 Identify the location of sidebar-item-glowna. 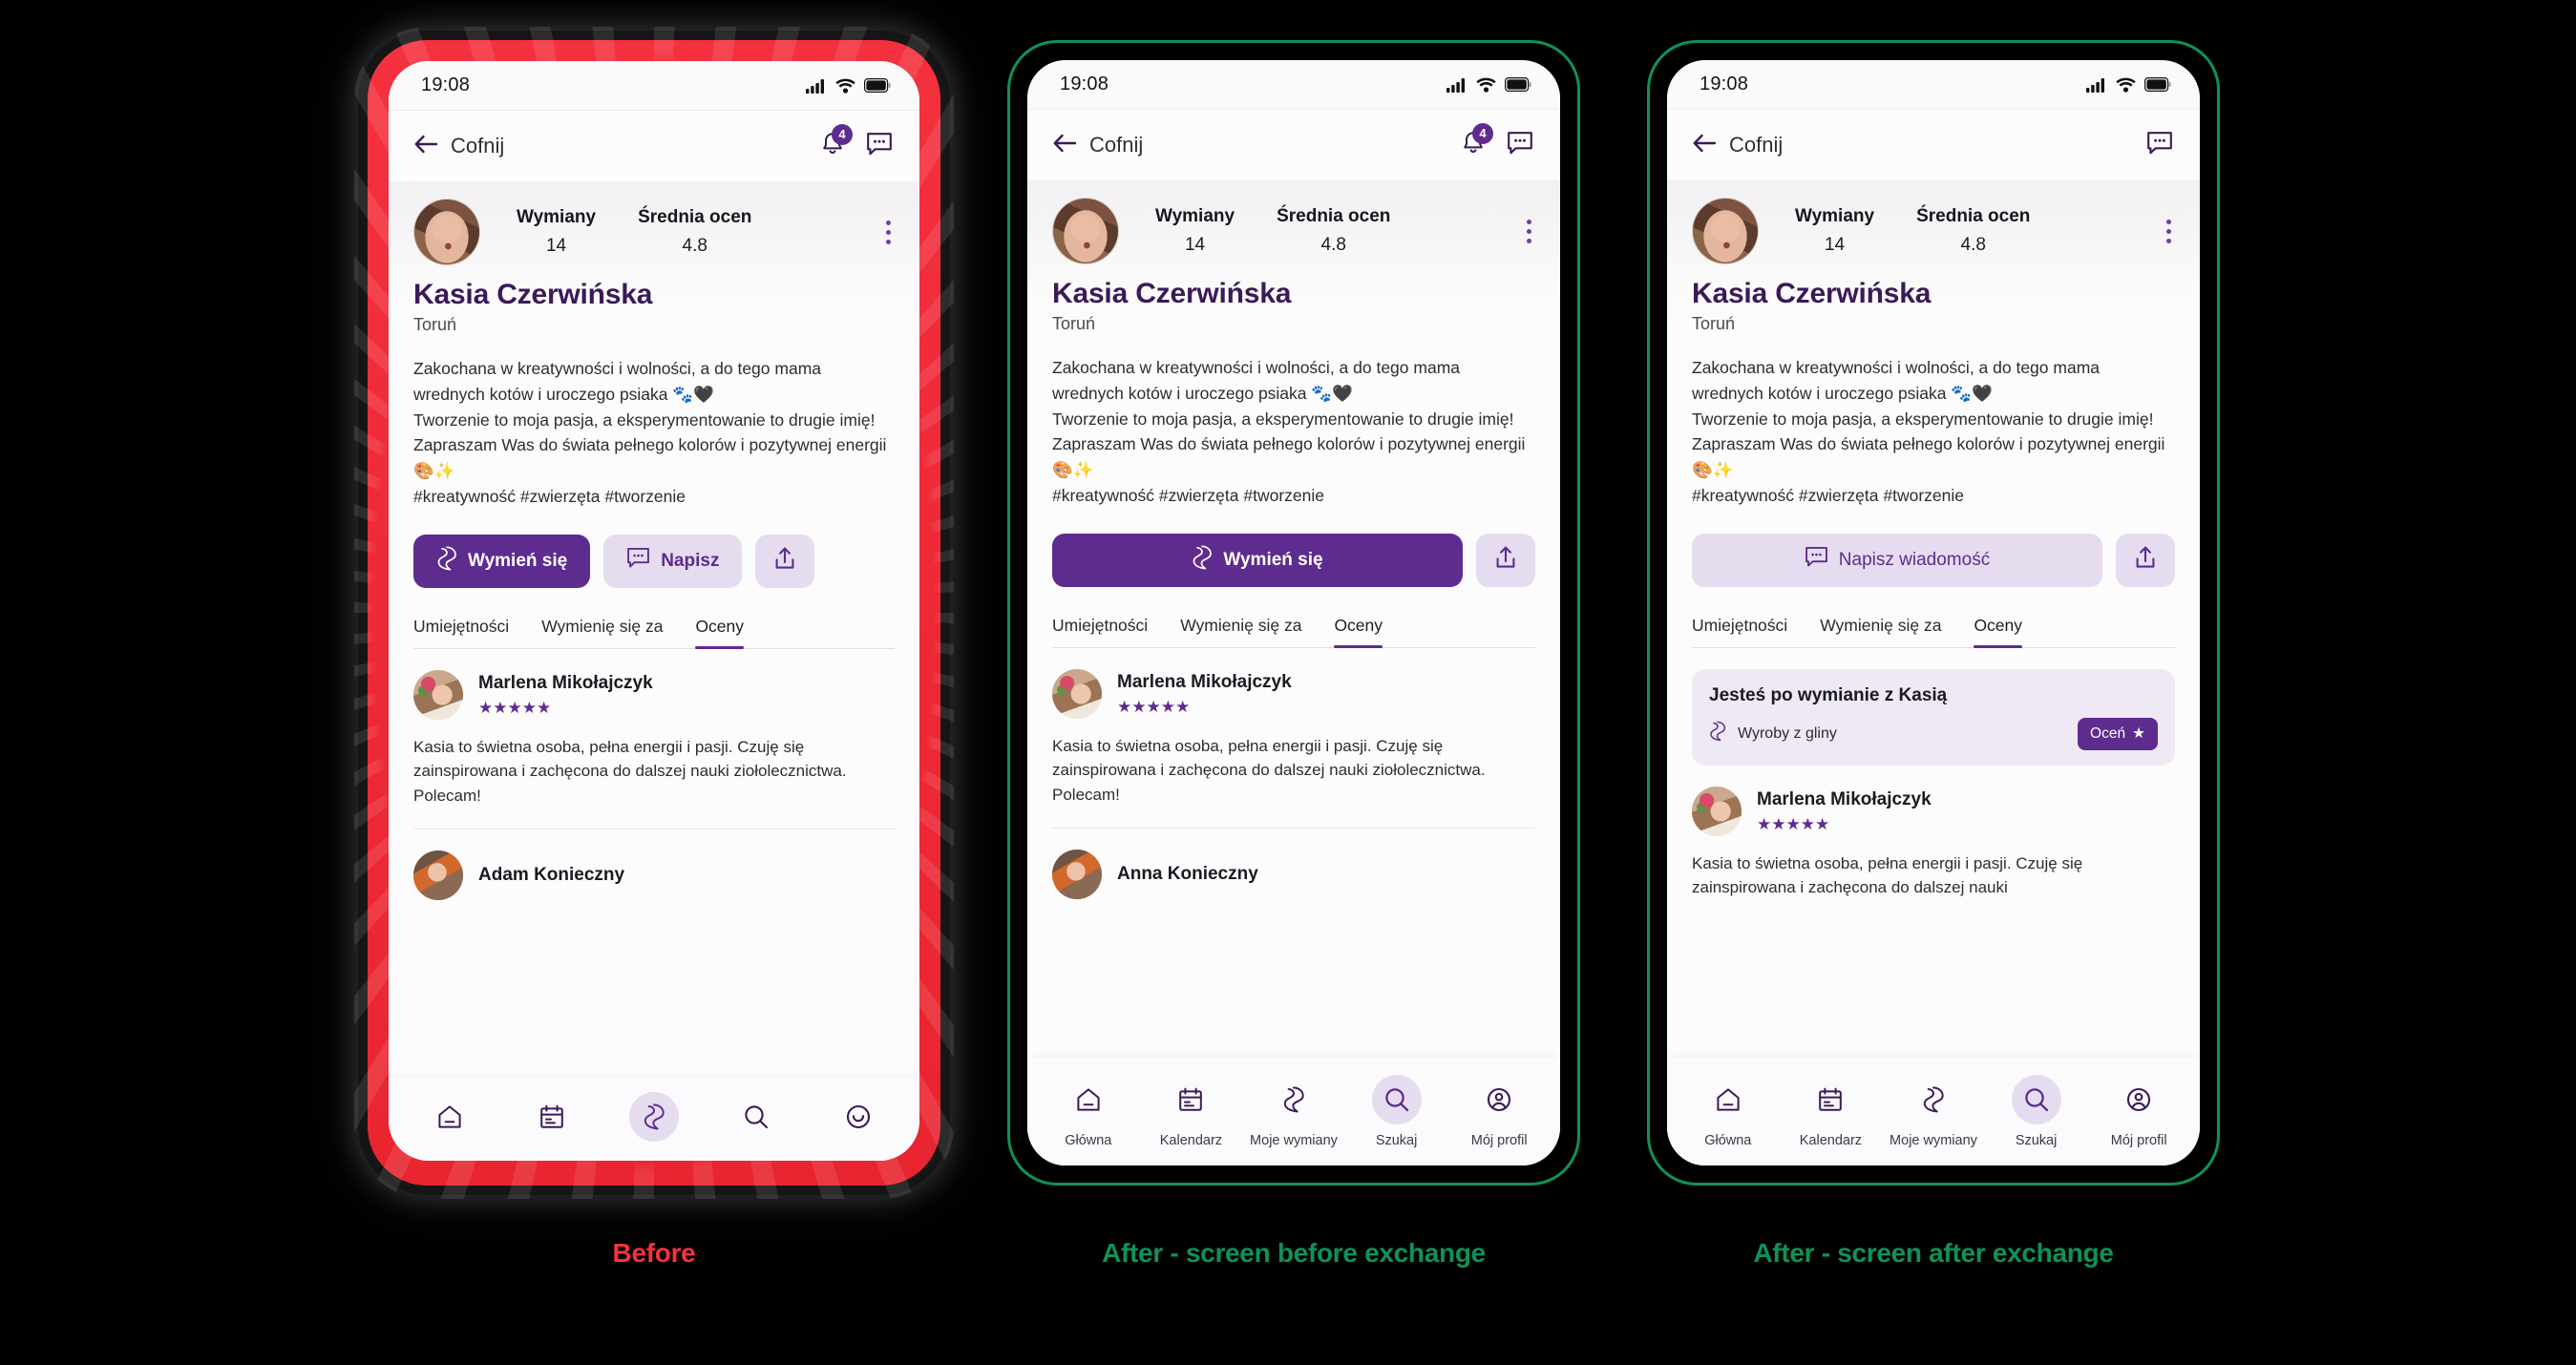
(449, 1117).